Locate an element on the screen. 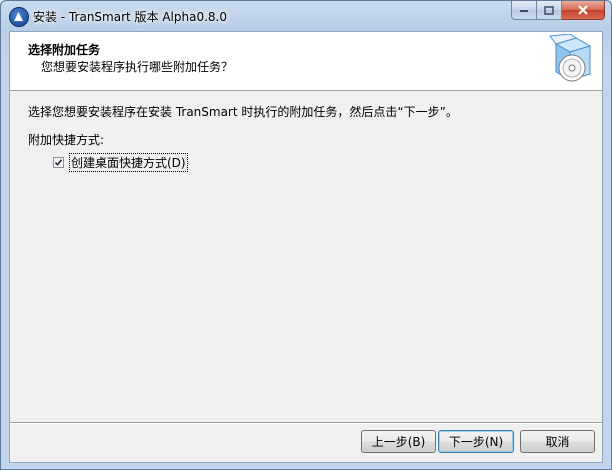  caption-buttons is located at coordinates (558, 11).